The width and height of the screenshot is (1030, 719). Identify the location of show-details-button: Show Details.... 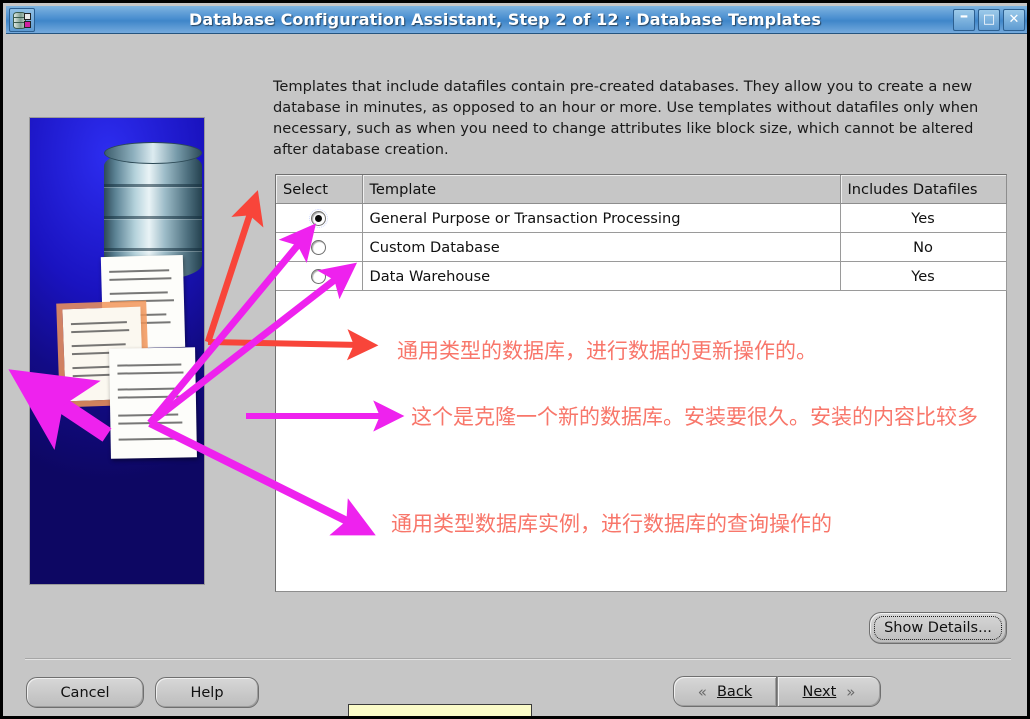
(938, 628).